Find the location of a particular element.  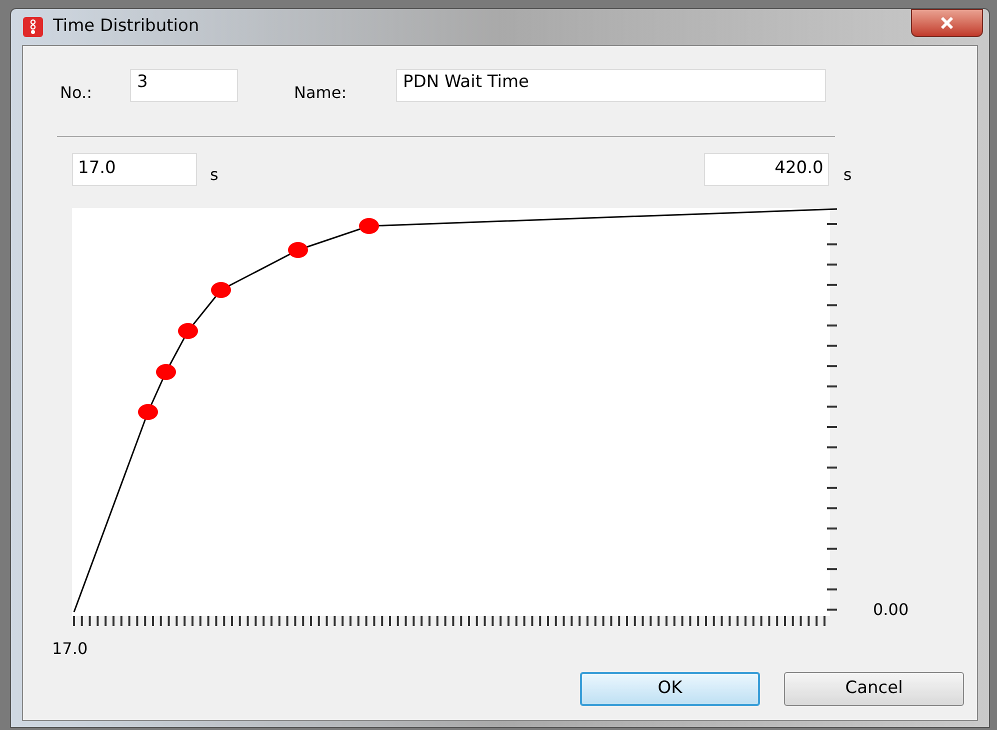

axis-label: 0.00 is located at coordinates (891, 610).